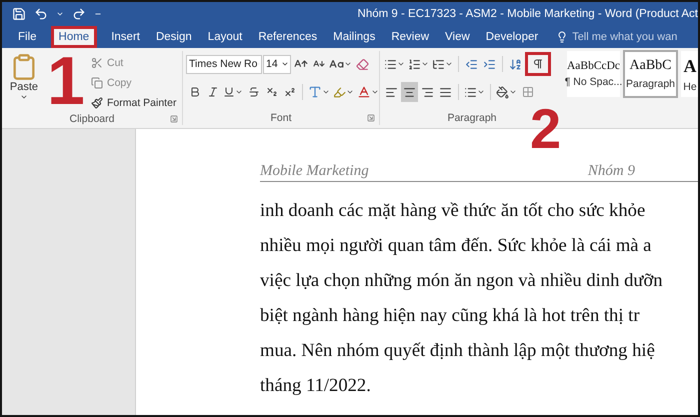  I want to click on strikethrough-icon, so click(254, 92).